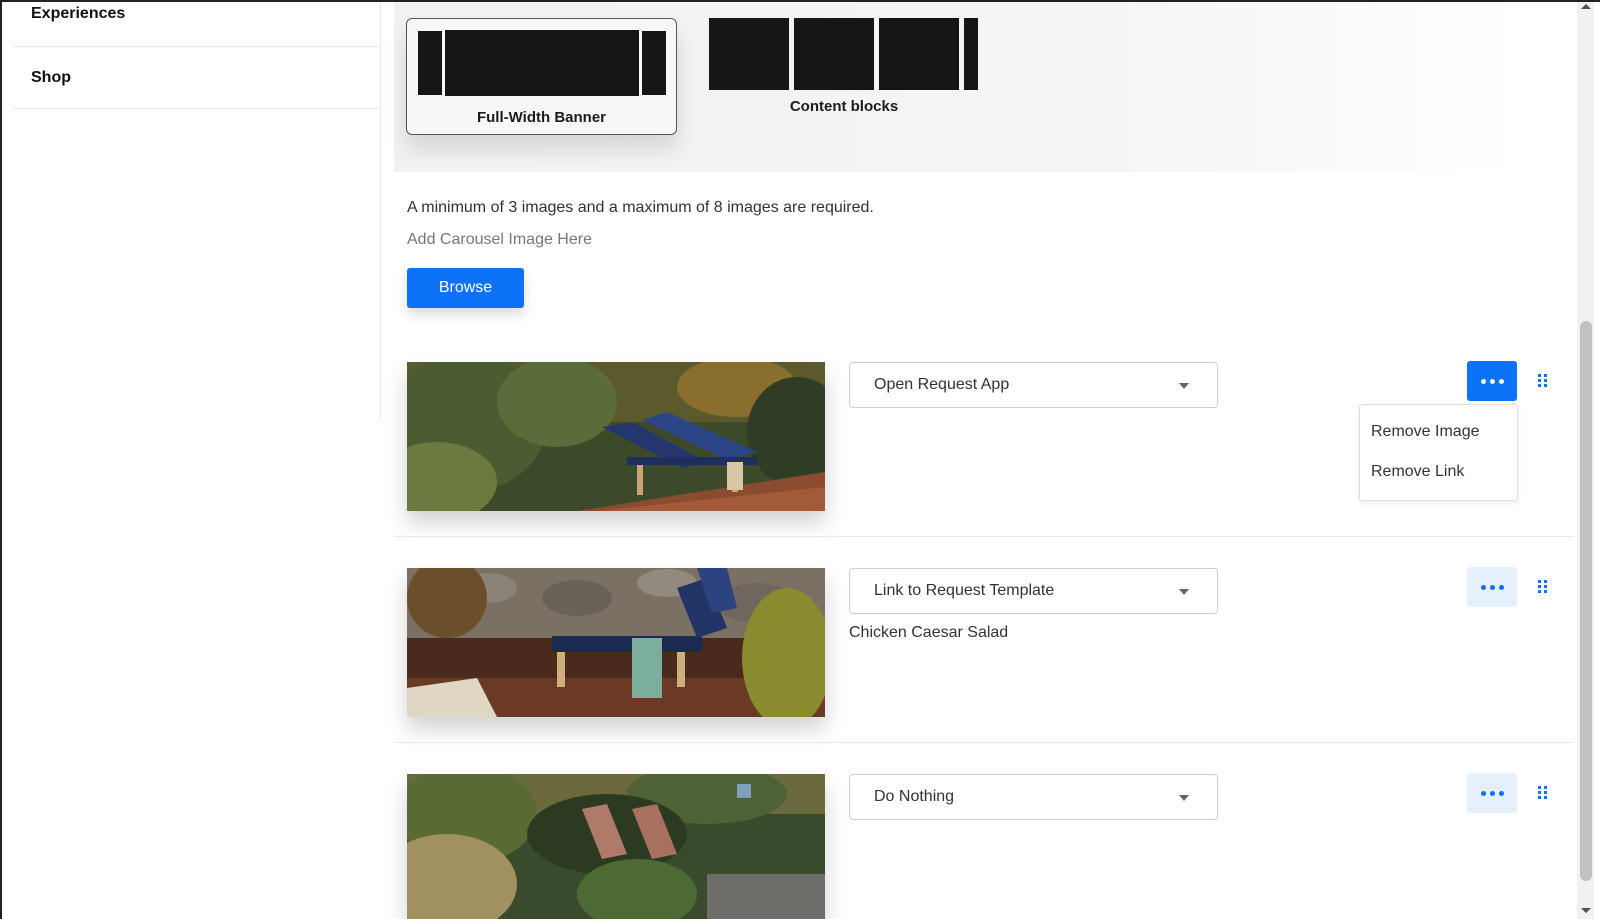 The height and width of the screenshot is (919, 1600). What do you see at coordinates (191, 210) in the screenshot?
I see `sidebar: Experiences Shop` at bounding box center [191, 210].